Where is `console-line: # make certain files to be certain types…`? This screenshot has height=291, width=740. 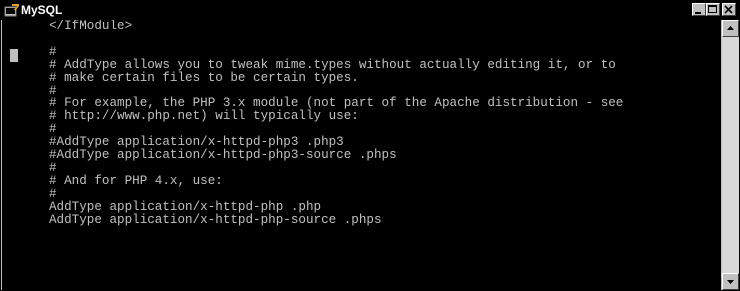 console-line: # make certain files to be certain types… is located at coordinates (204, 77).